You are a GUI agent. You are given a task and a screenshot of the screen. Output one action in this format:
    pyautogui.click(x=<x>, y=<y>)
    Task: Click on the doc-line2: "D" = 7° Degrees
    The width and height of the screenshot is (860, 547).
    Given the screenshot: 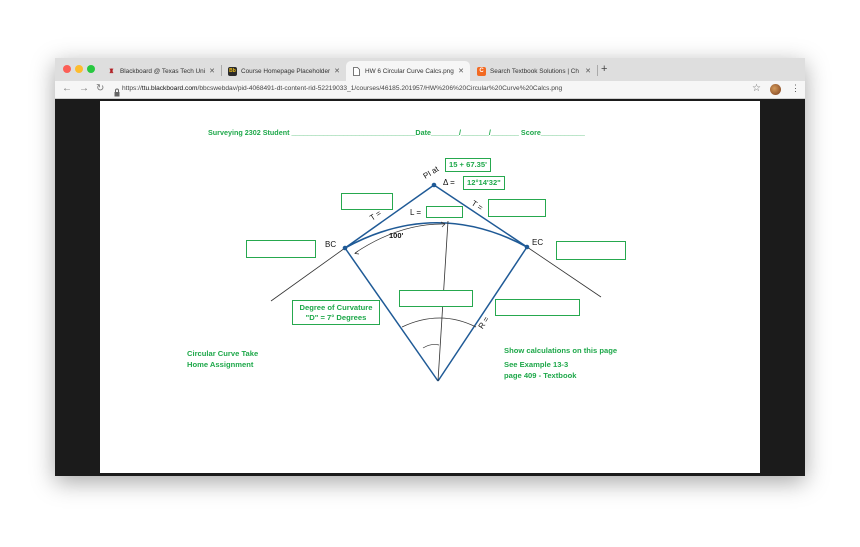 What is the action you would take?
    pyautogui.click(x=336, y=317)
    